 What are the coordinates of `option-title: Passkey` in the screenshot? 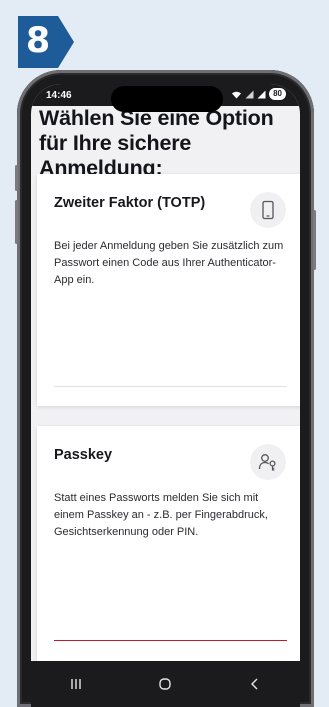 It's located at (83, 455).